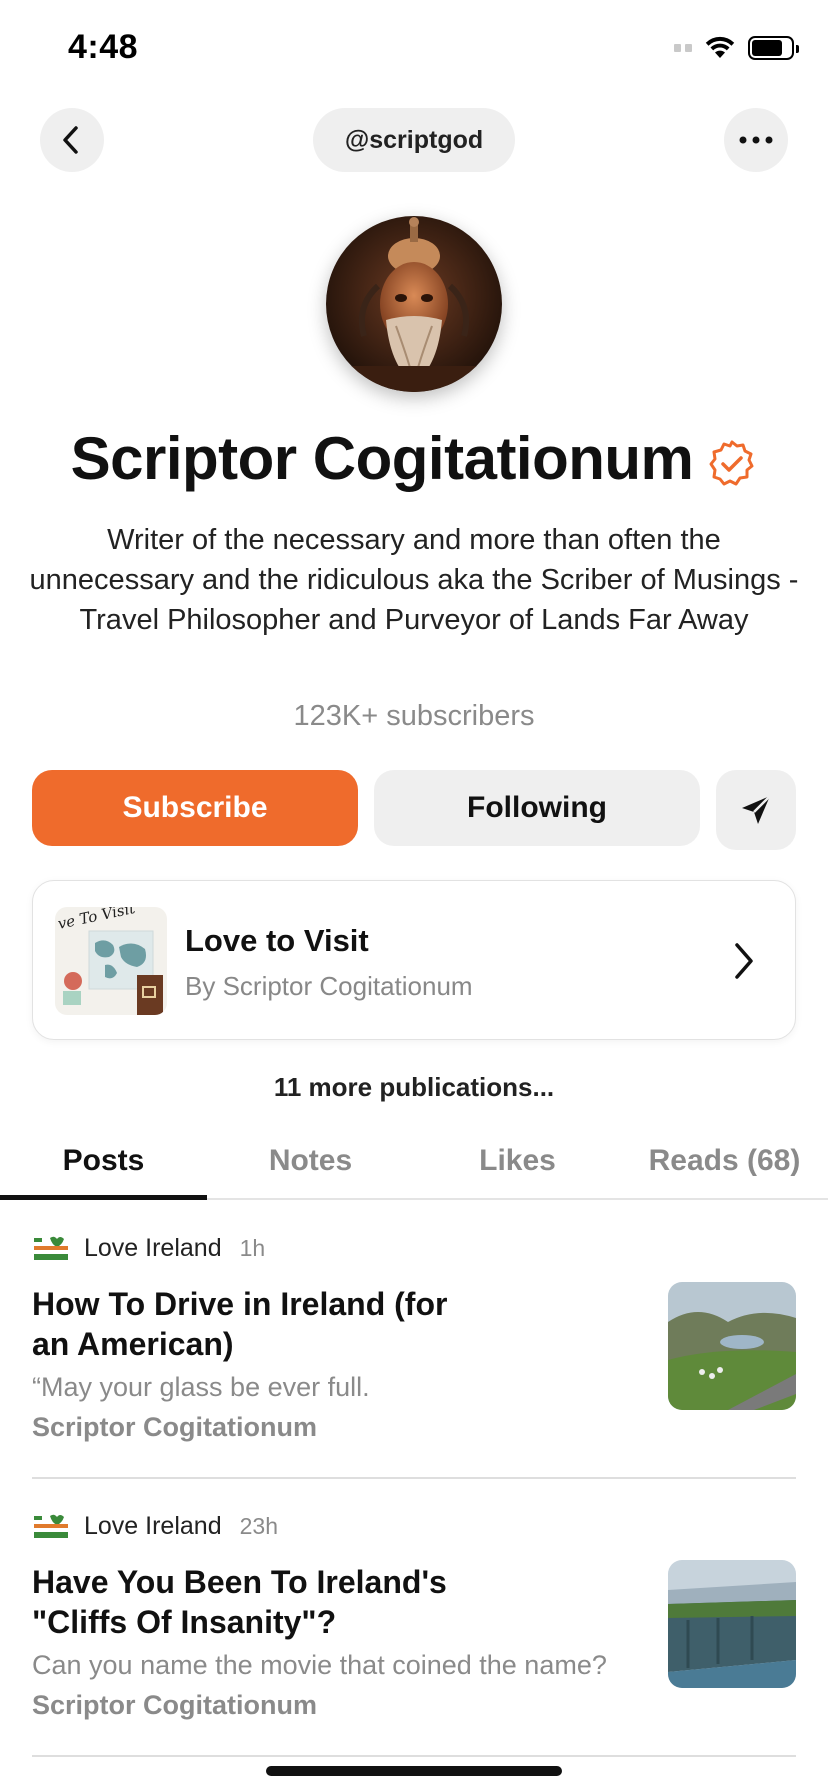 Image resolution: width=828 pixels, height=1792 pixels. I want to click on back-button, so click(72, 140).